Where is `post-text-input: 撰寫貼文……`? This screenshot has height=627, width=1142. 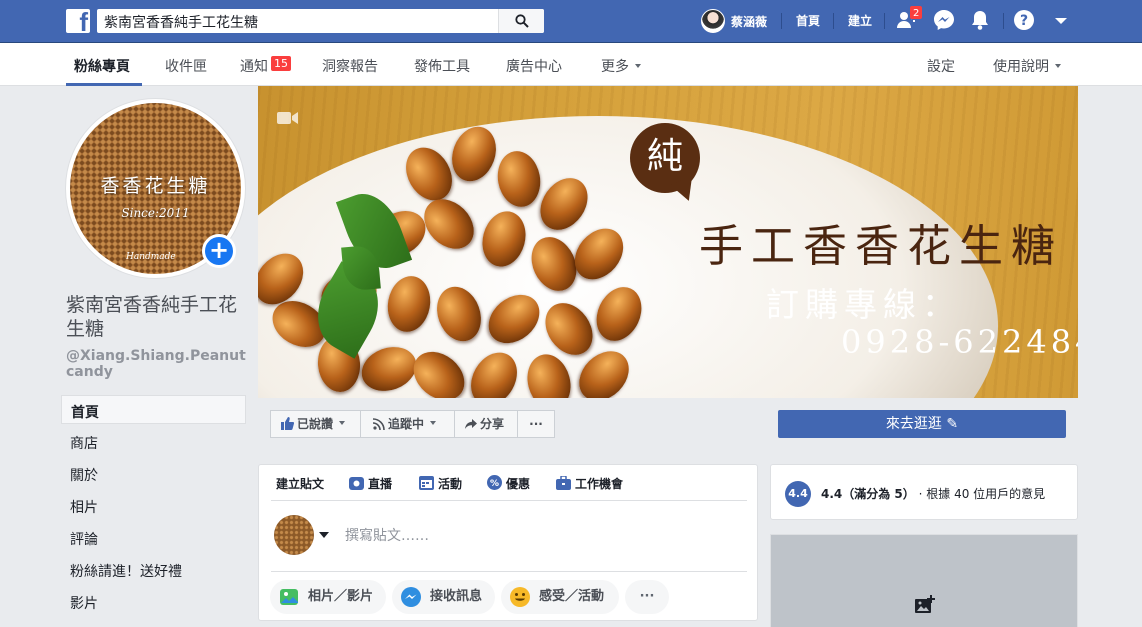
post-text-input: 撰寫貼文…… is located at coordinates (387, 535).